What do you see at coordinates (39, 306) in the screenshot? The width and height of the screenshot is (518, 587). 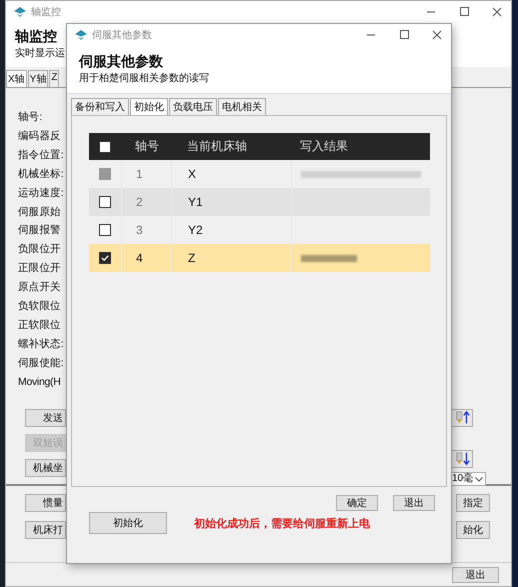 I see `field-label: 负软限位` at bounding box center [39, 306].